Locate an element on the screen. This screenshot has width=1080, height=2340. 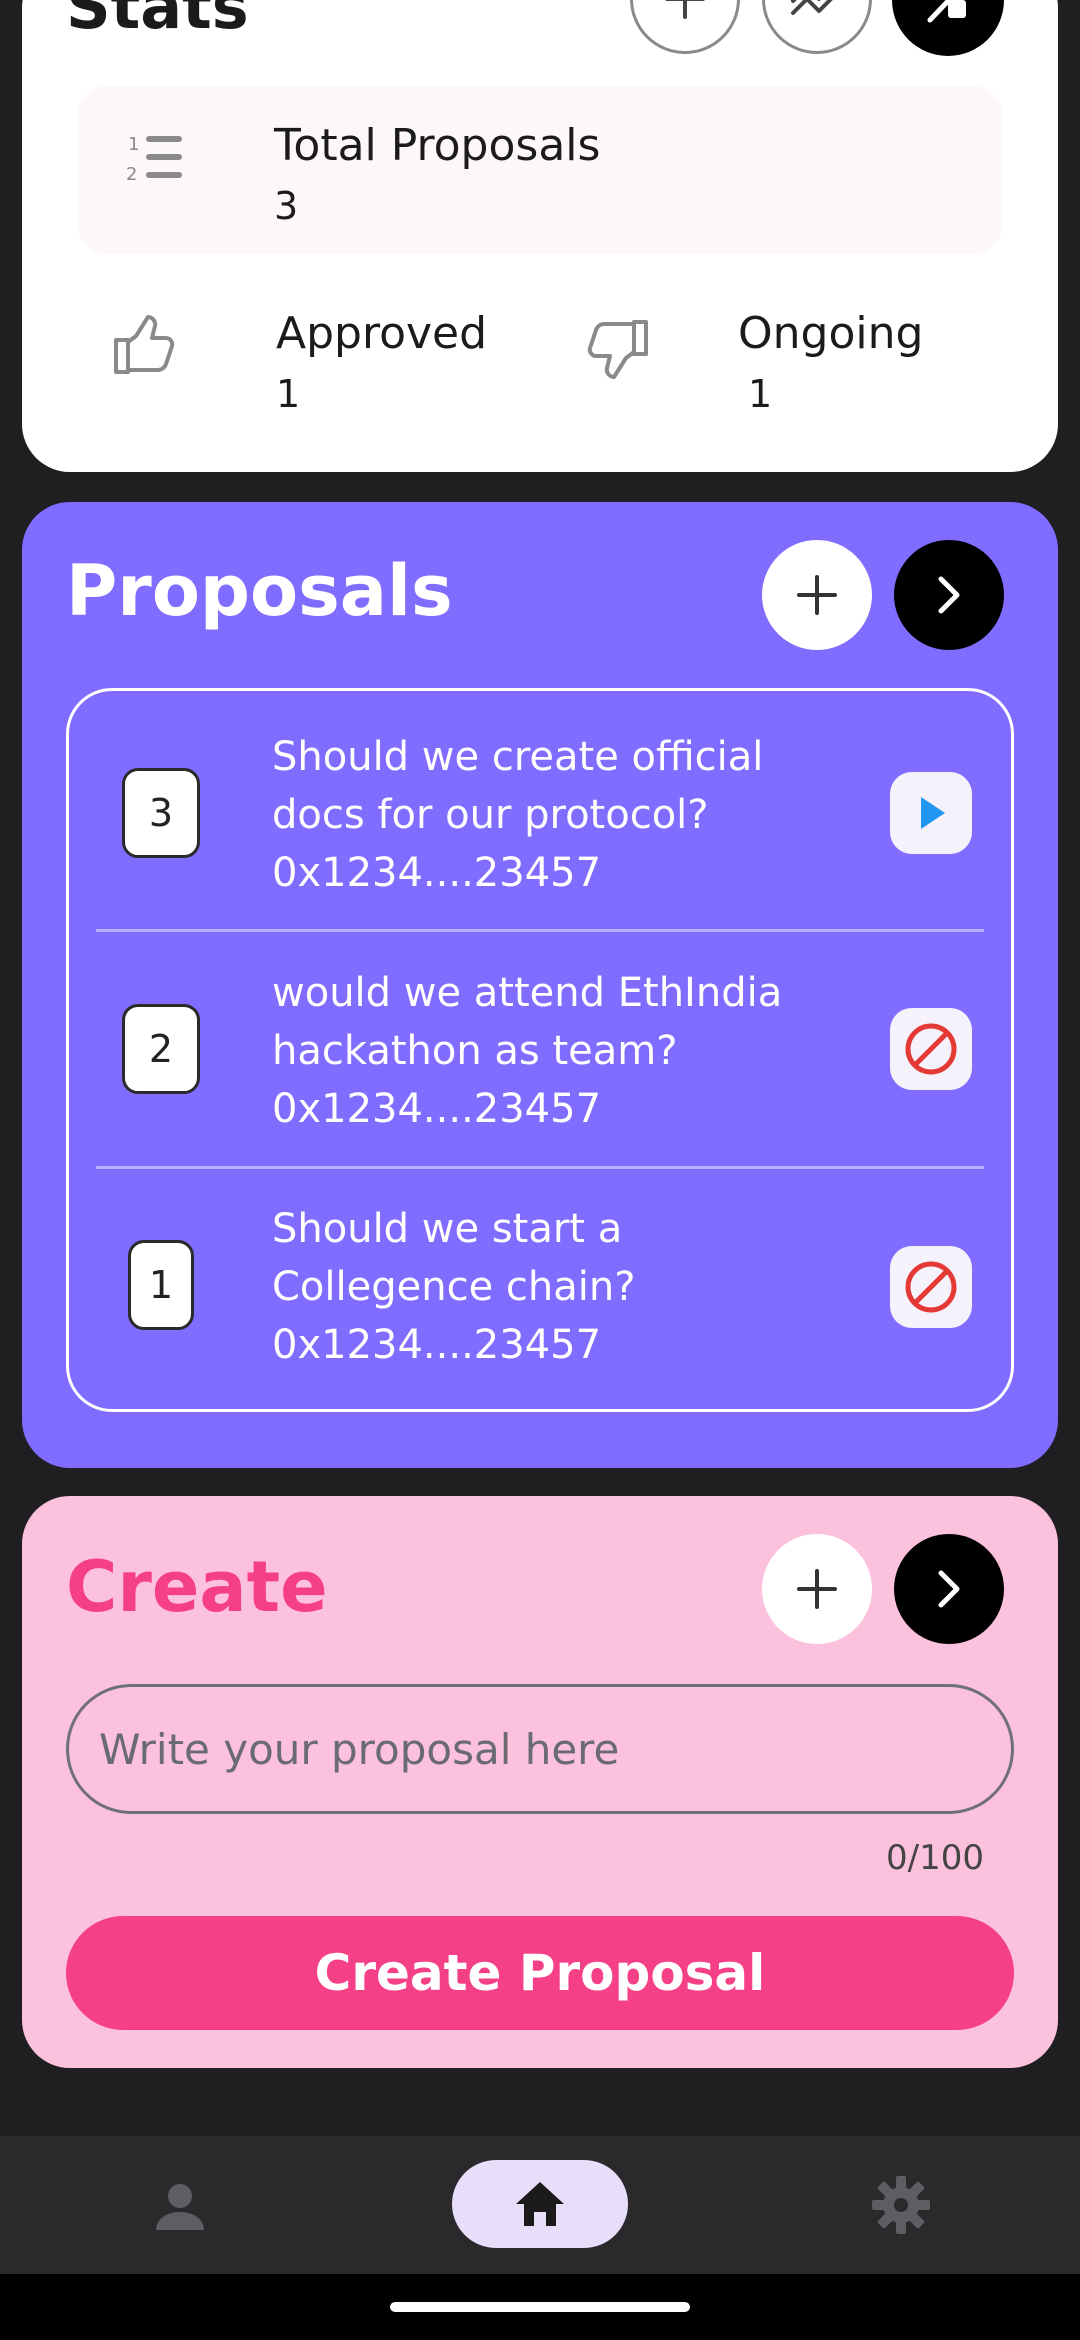
proposal-number: 2 is located at coordinates (161, 1049).